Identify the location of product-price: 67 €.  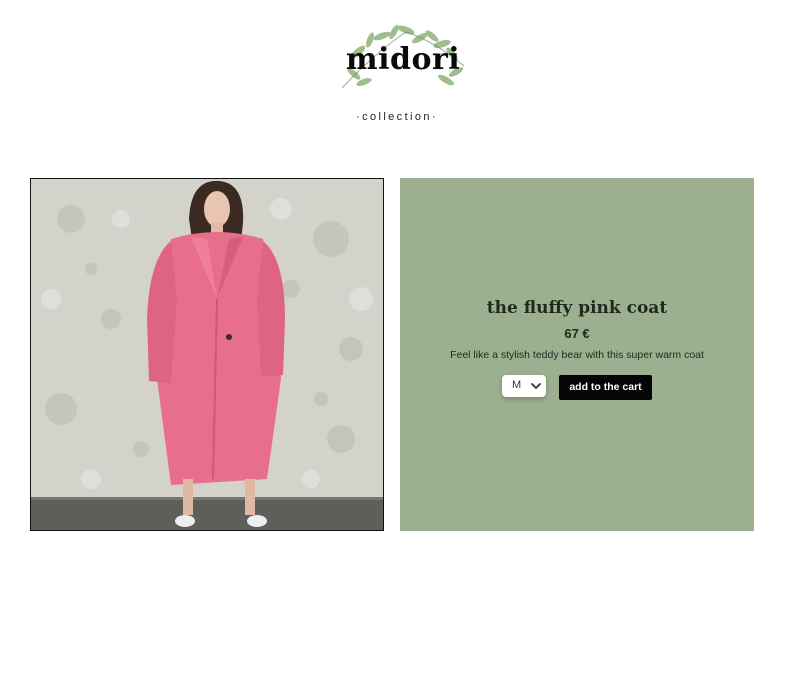
(577, 333).